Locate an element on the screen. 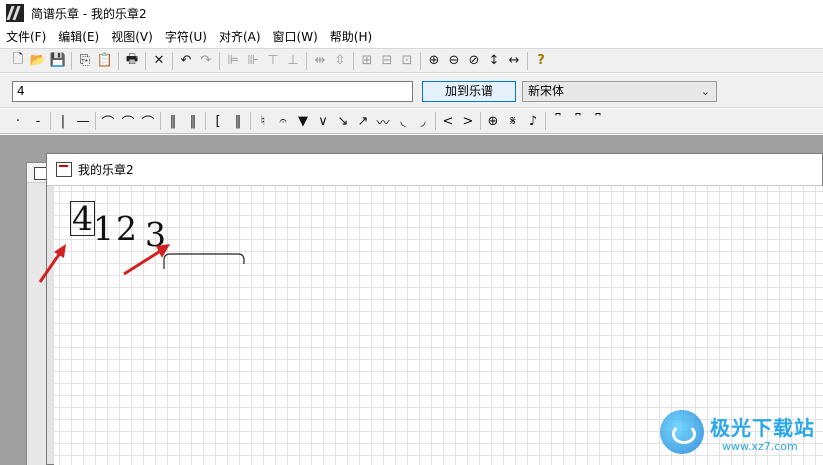 The width and height of the screenshot is (823, 465). window-title: 简谱乐章 - 我的乐章2 is located at coordinates (89, 13).